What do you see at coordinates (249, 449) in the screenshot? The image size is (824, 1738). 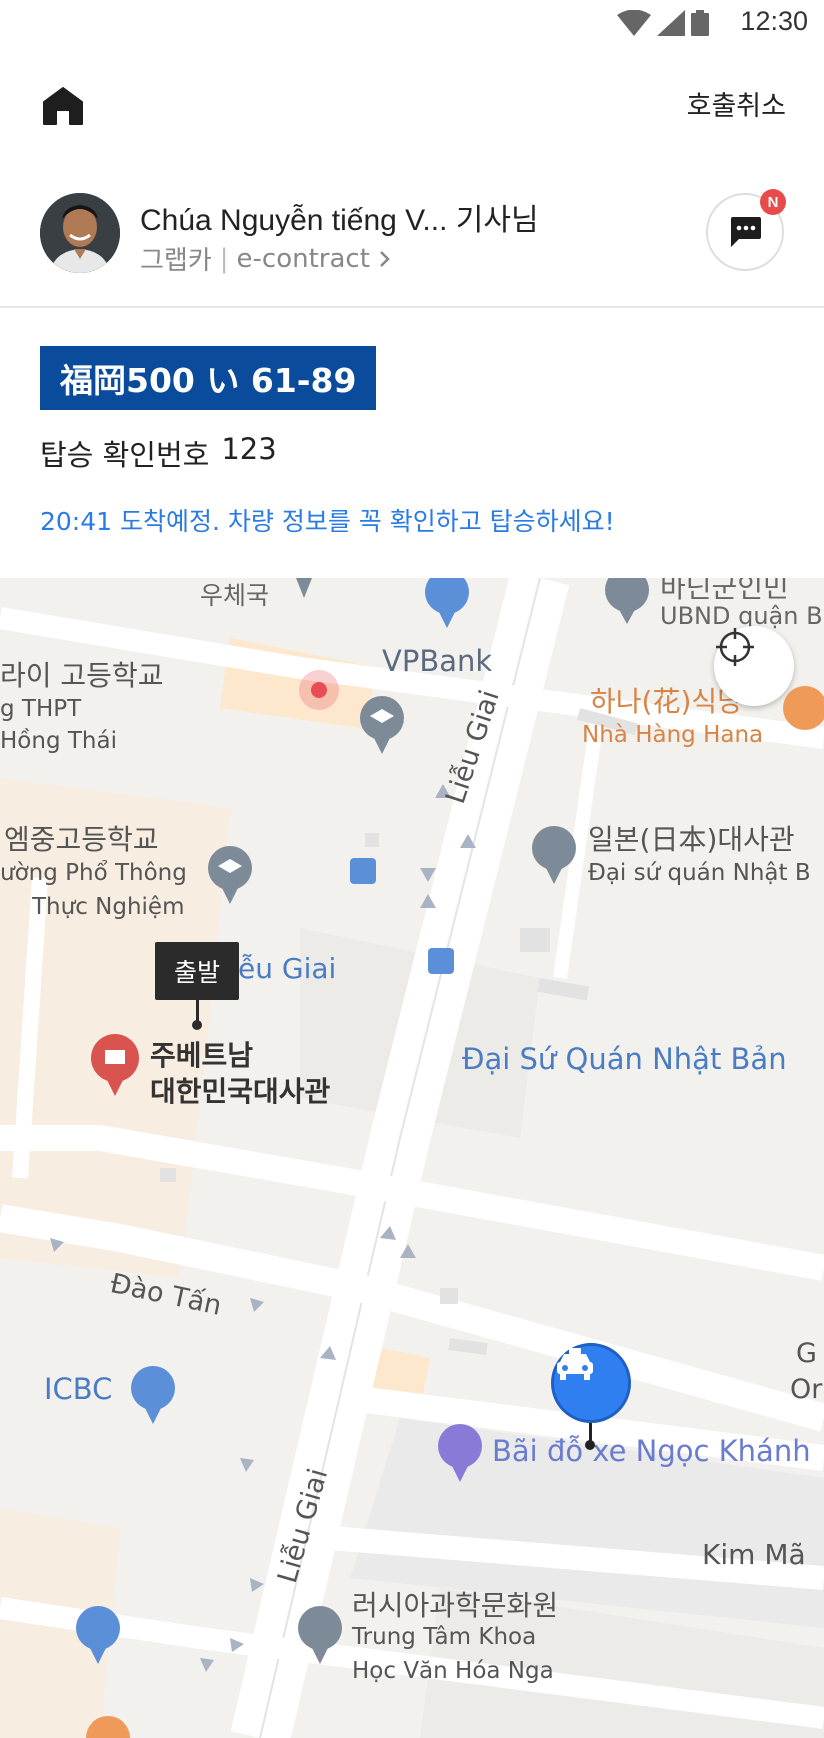 I see `confirm-number: 123` at bounding box center [249, 449].